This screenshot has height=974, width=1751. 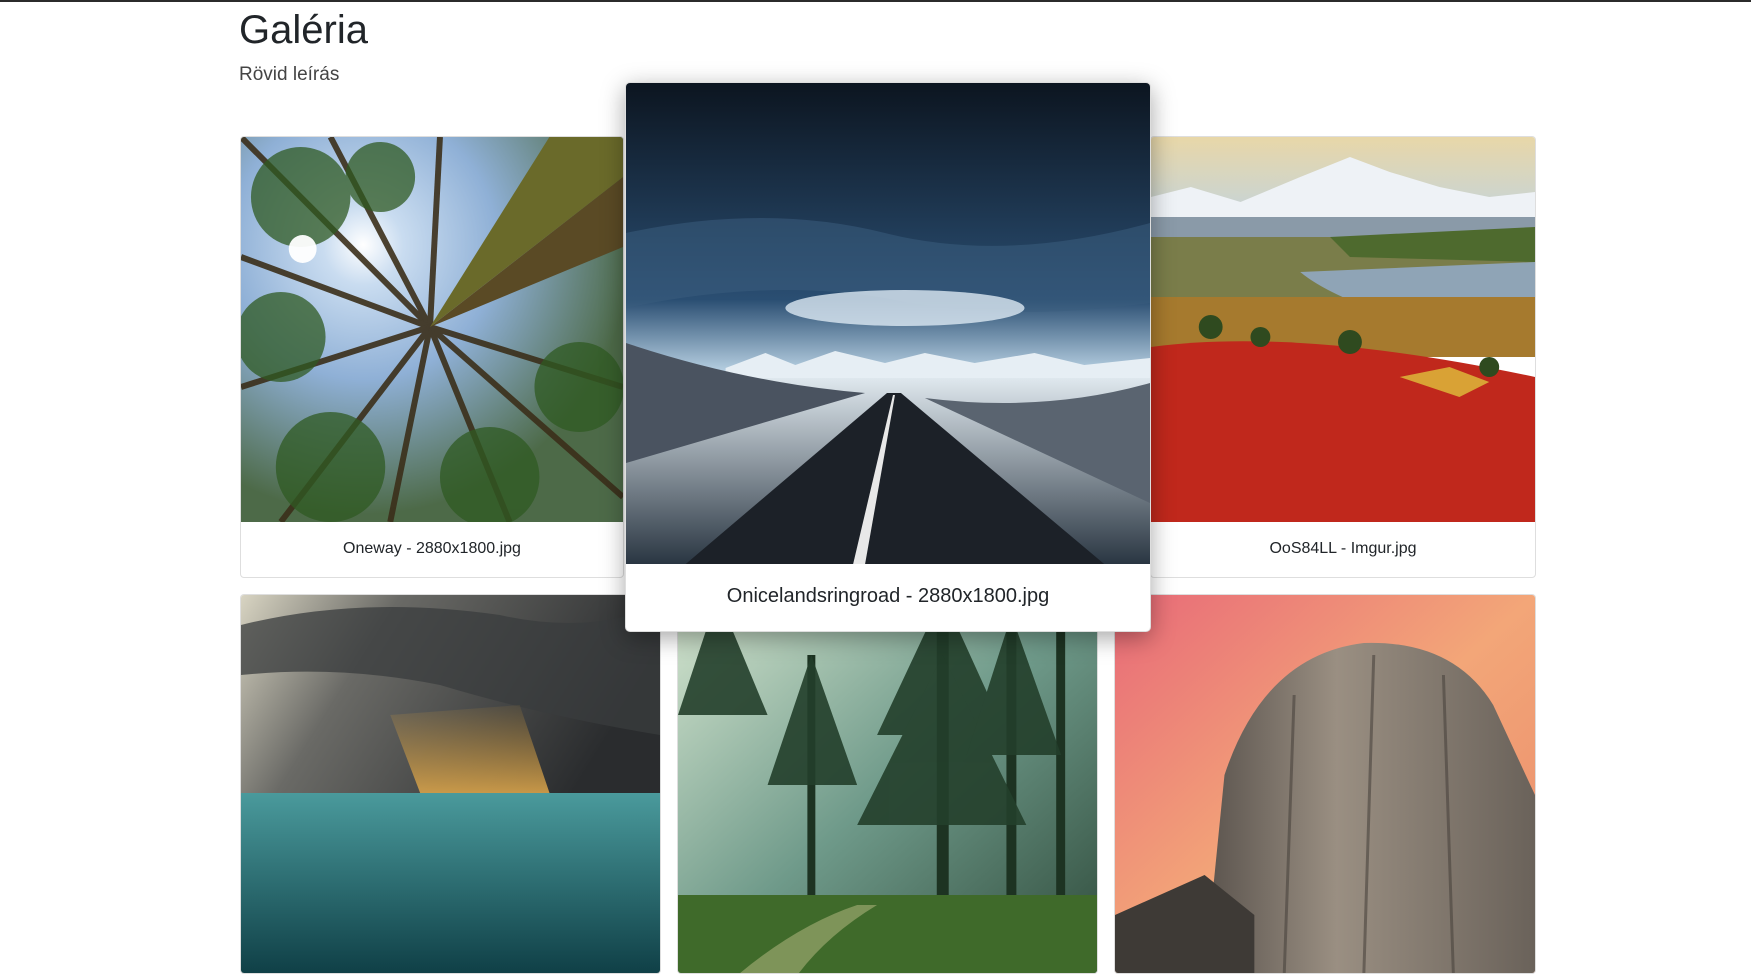 I want to click on page-subtitle: Rövid leírás, so click(x=289, y=74).